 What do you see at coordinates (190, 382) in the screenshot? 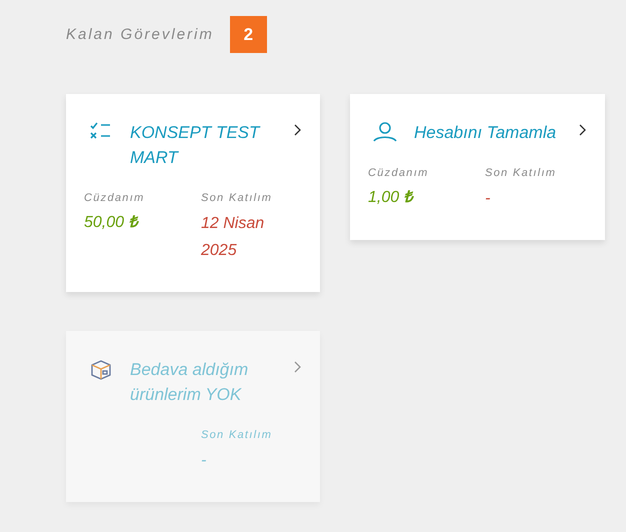
I see `task-title: Bedava aldığım ürünlerim YOK` at bounding box center [190, 382].